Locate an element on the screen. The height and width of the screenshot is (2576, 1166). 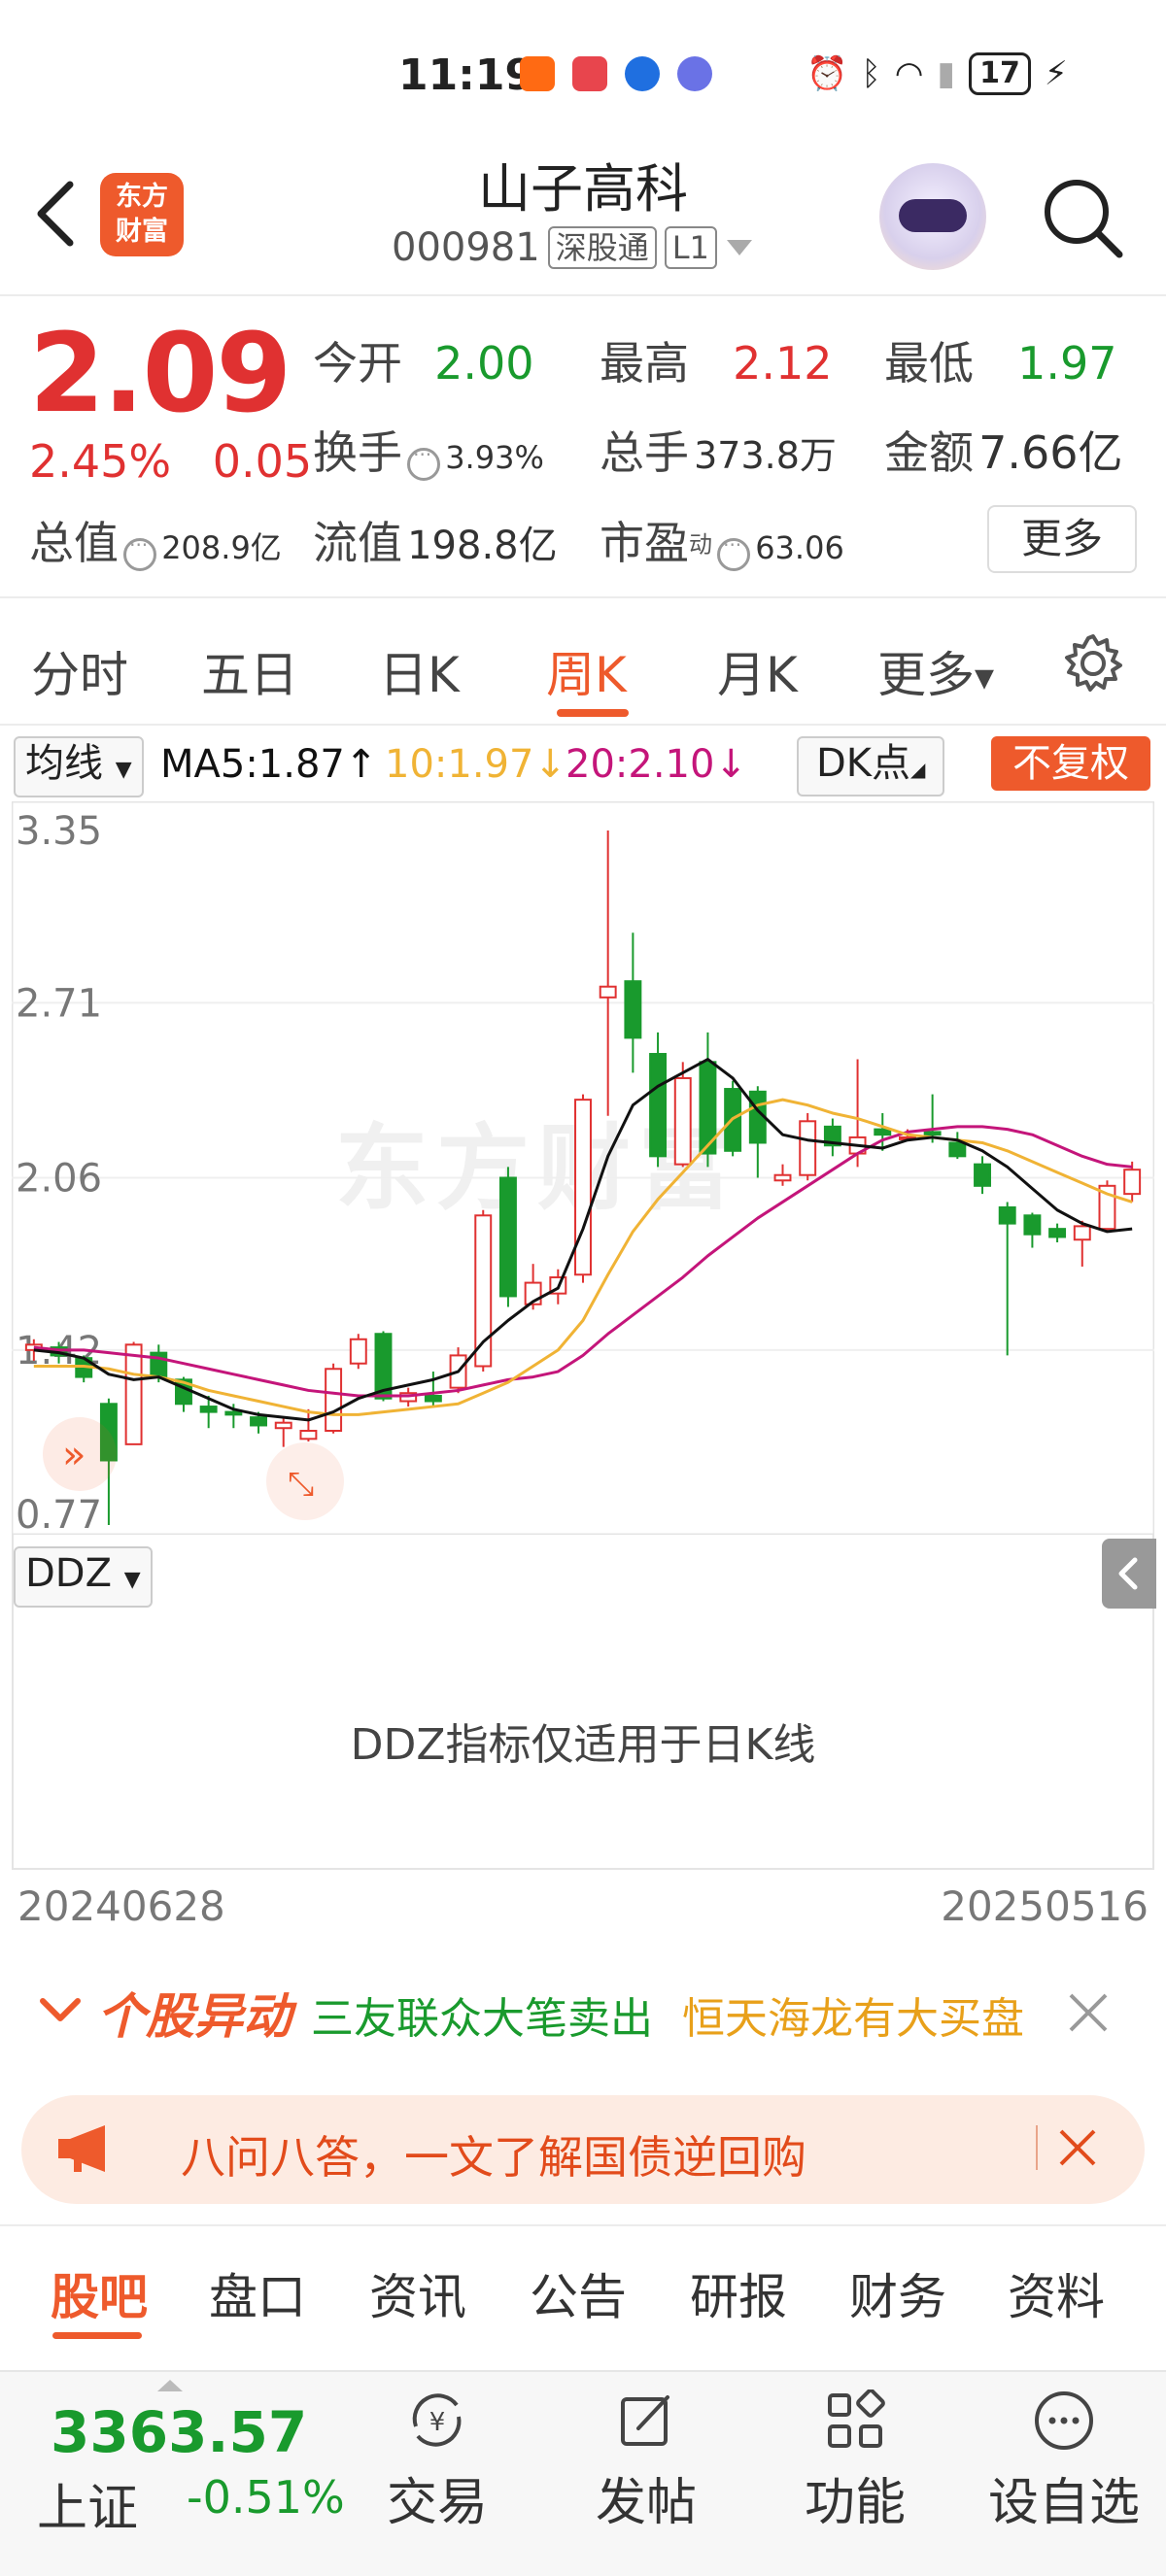
wifi-icon: ◠ is located at coordinates (909, 73).